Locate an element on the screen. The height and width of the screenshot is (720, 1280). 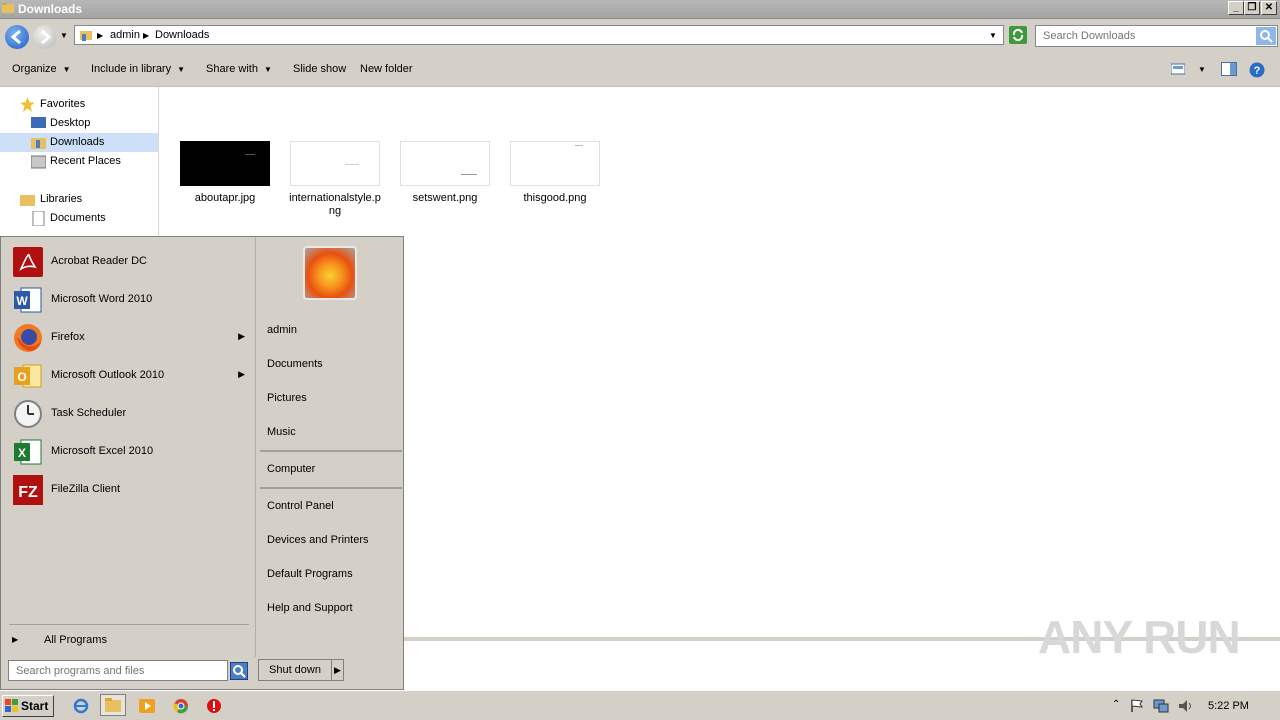
nav-desktop: Desktop is located at coordinates (79, 123).